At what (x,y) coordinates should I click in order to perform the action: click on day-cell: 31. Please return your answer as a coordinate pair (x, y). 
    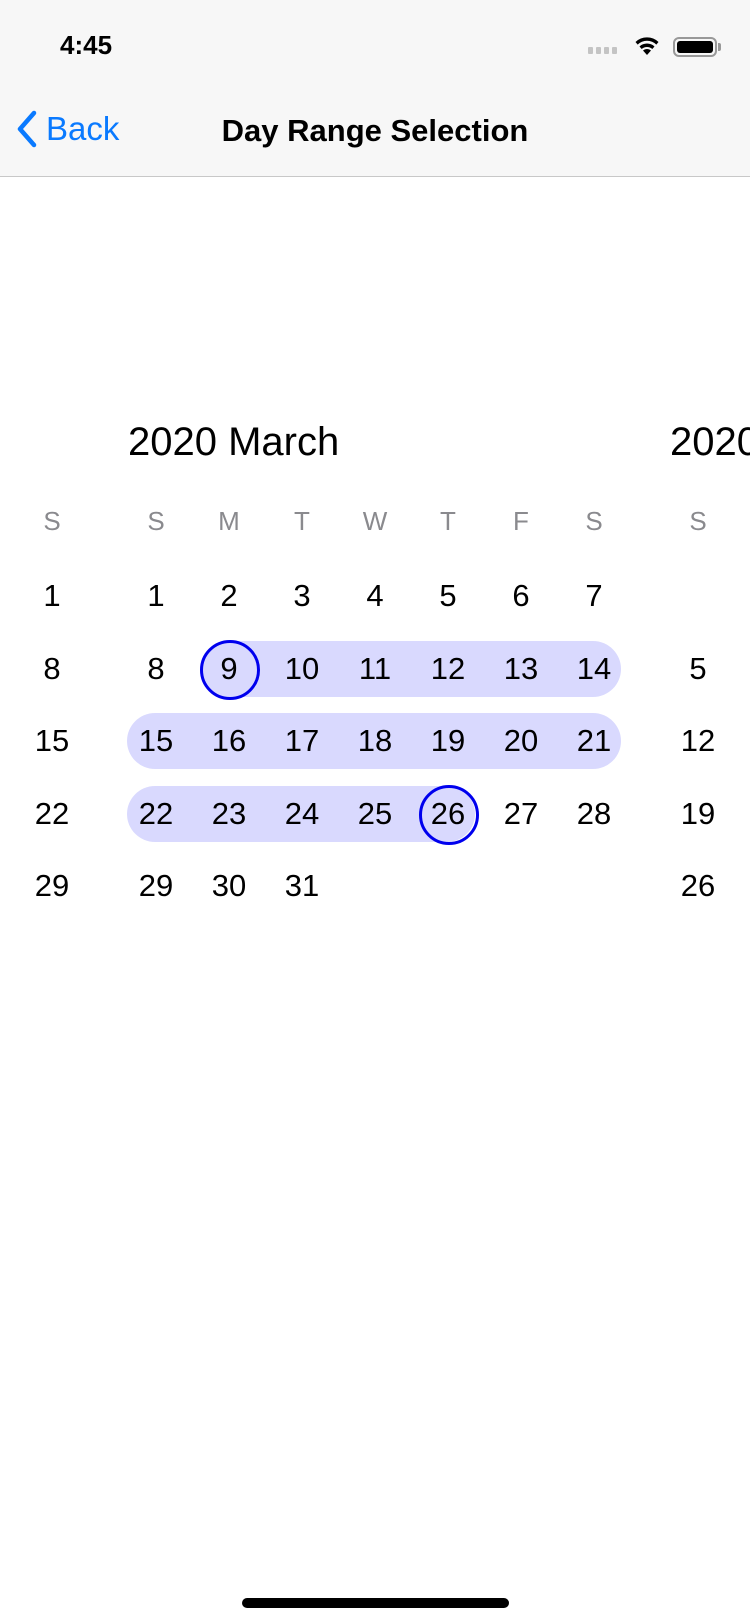
    Looking at the image, I should click on (302, 886).